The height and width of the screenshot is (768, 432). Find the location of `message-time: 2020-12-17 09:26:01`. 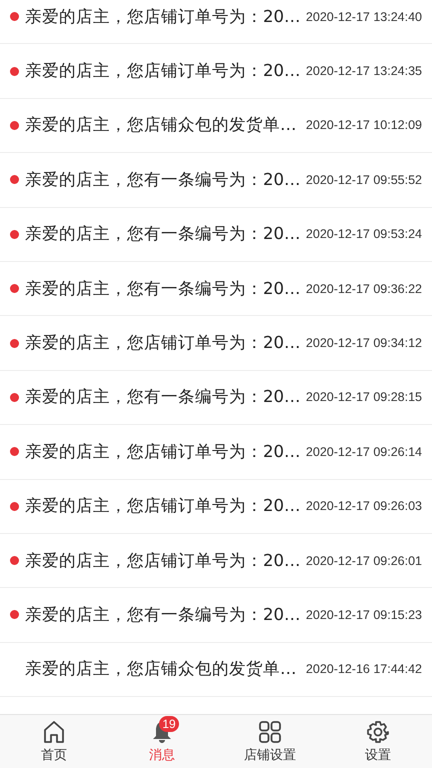

message-time: 2020-12-17 09:26:01 is located at coordinates (364, 561).